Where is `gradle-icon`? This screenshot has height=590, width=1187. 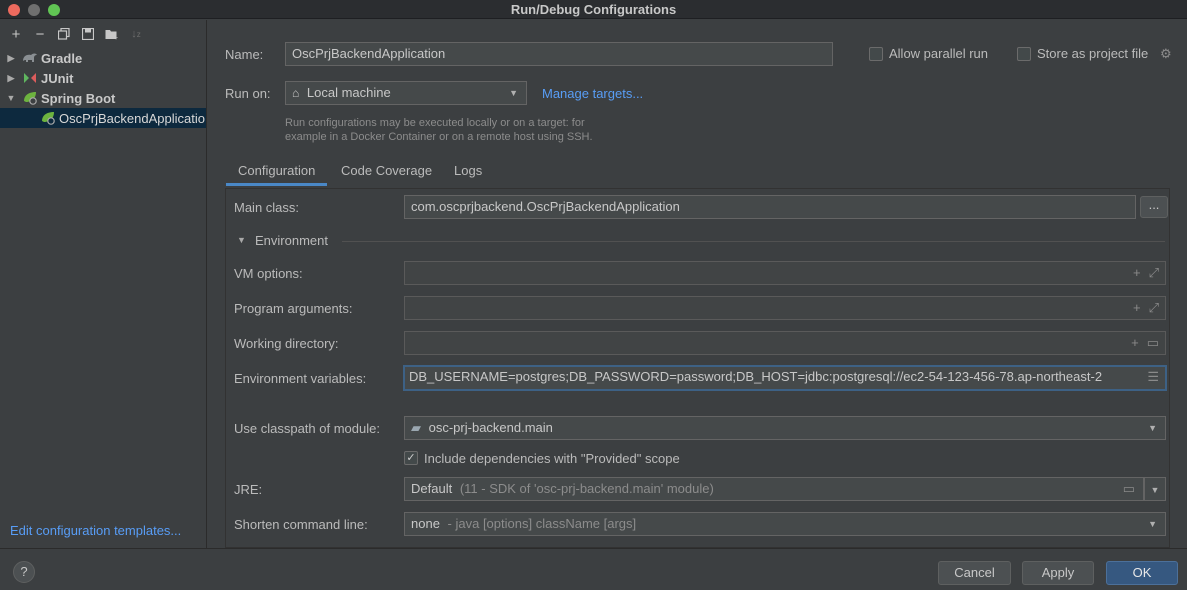
gradle-icon is located at coordinates (30, 58).